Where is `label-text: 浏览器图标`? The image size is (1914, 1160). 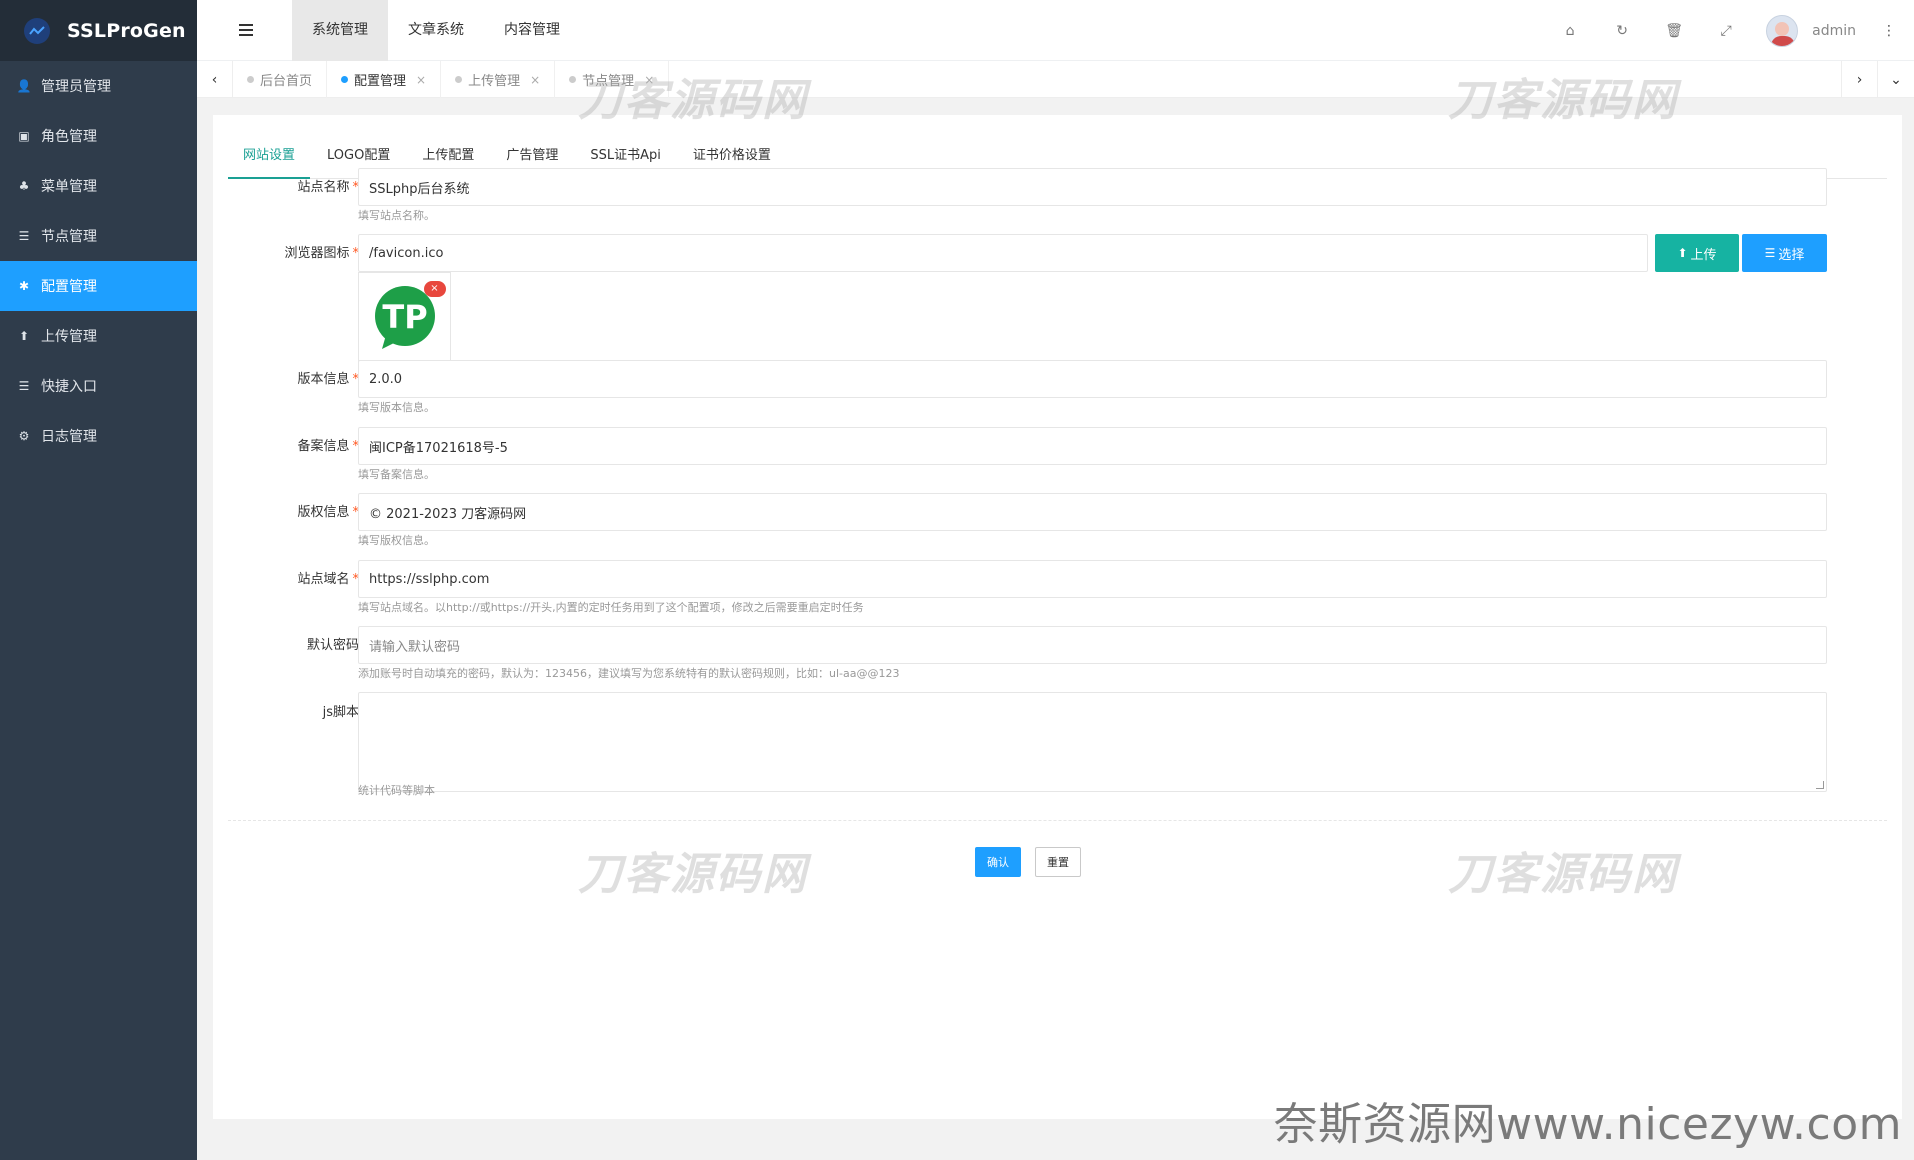 label-text: 浏览器图标 is located at coordinates (317, 253).